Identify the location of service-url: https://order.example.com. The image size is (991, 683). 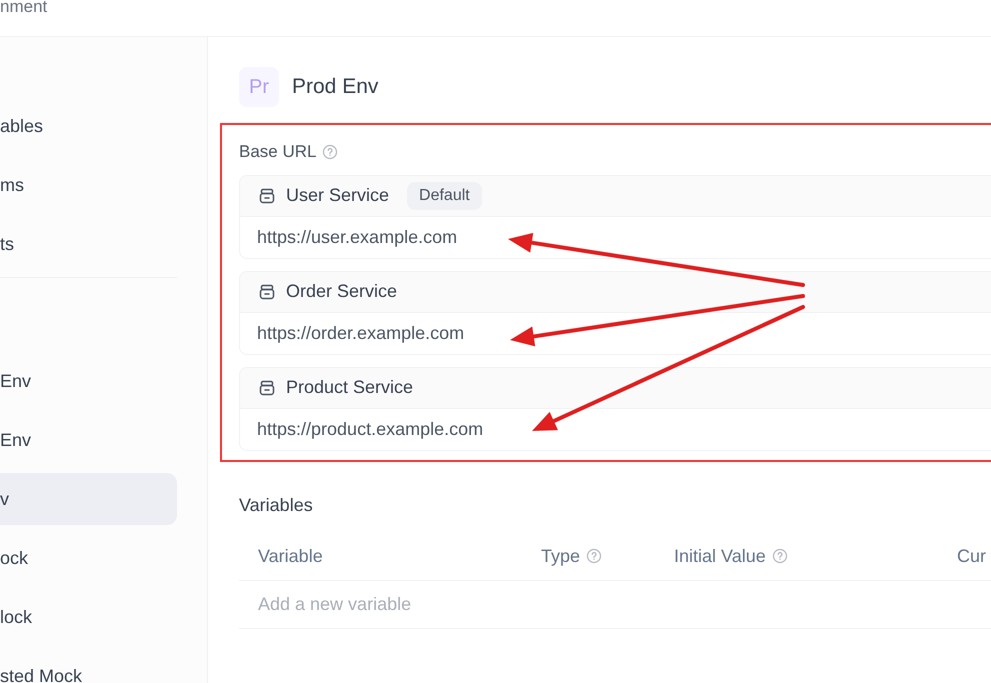
(360, 333).